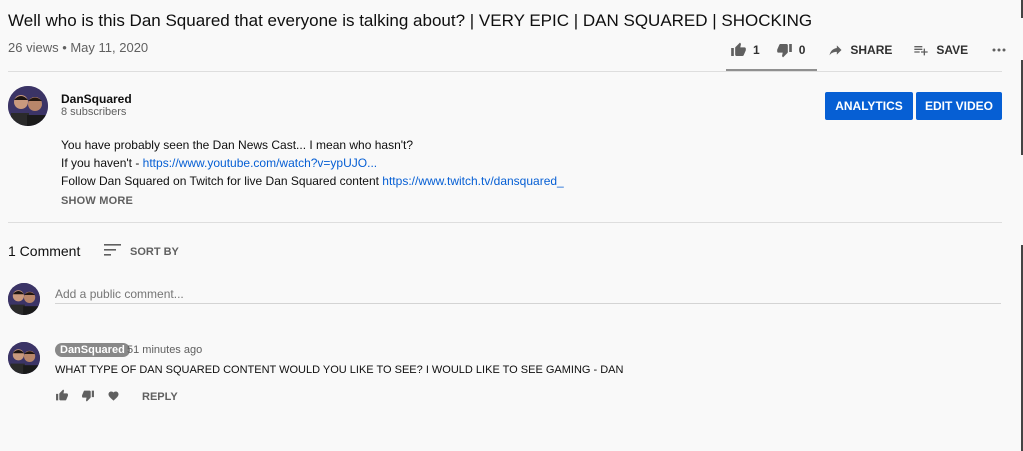 The image size is (1023, 451). I want to click on video-actions: 1 0 SHARE SAVE, so click(868, 50).